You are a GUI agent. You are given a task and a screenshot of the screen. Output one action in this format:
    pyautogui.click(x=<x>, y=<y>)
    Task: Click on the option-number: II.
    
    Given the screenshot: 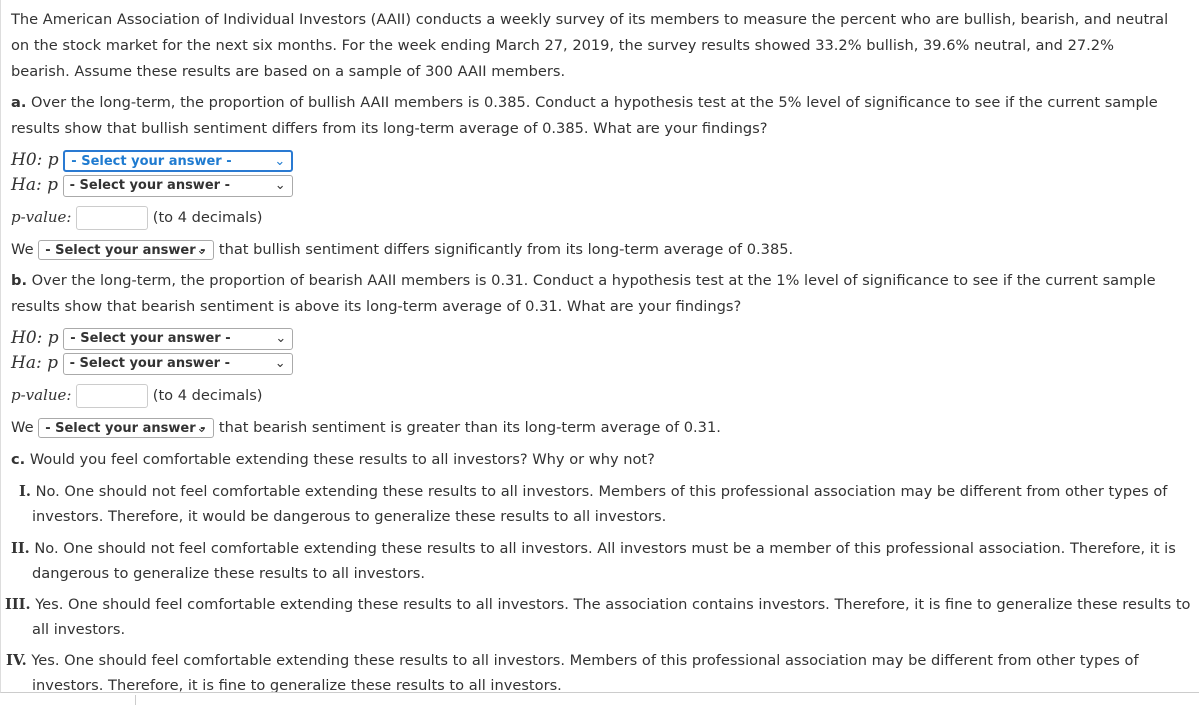 What is the action you would take?
    pyautogui.click(x=20, y=548)
    